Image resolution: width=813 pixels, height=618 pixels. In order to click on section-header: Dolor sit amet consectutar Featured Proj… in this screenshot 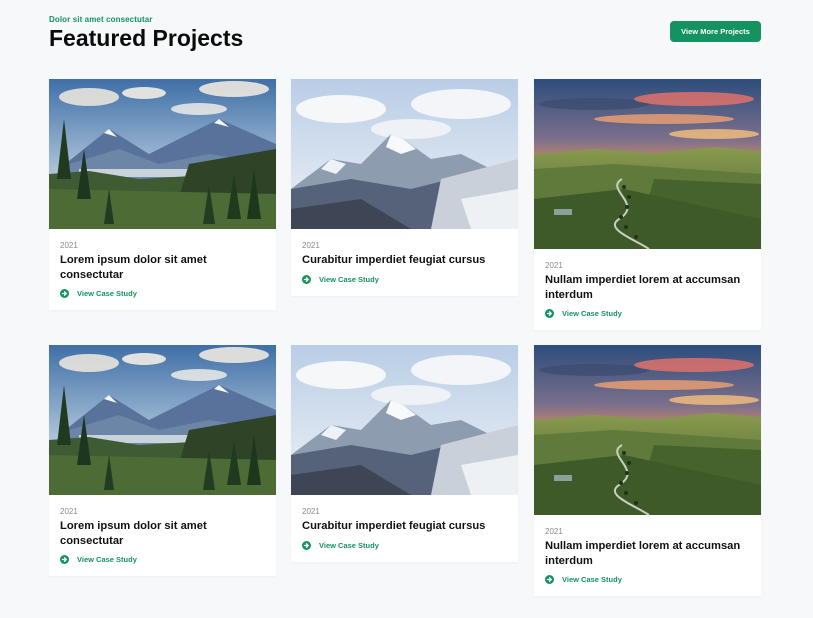, I will do `click(146, 33)`.